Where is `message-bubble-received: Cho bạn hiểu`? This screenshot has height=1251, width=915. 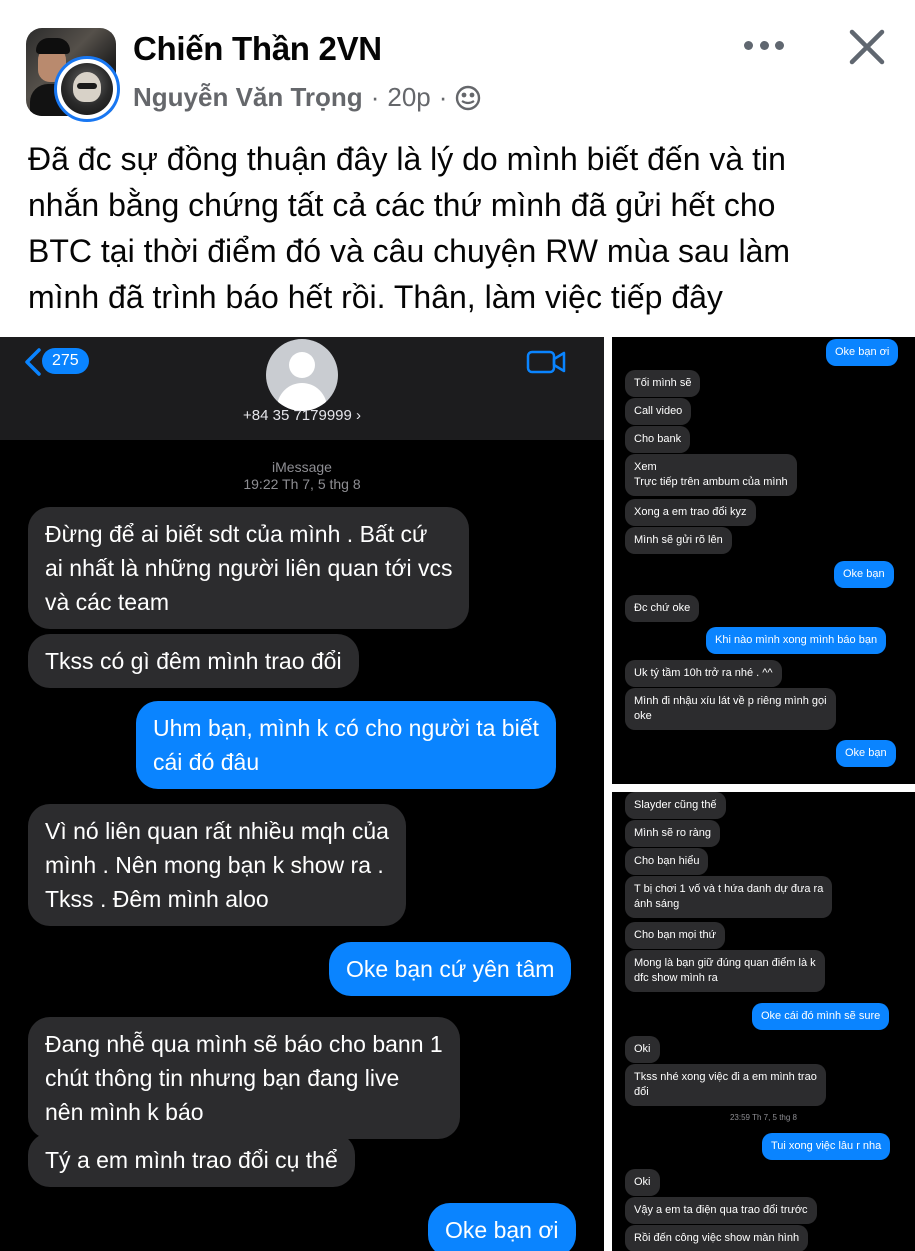 message-bubble-received: Cho bạn hiểu is located at coordinates (667, 861).